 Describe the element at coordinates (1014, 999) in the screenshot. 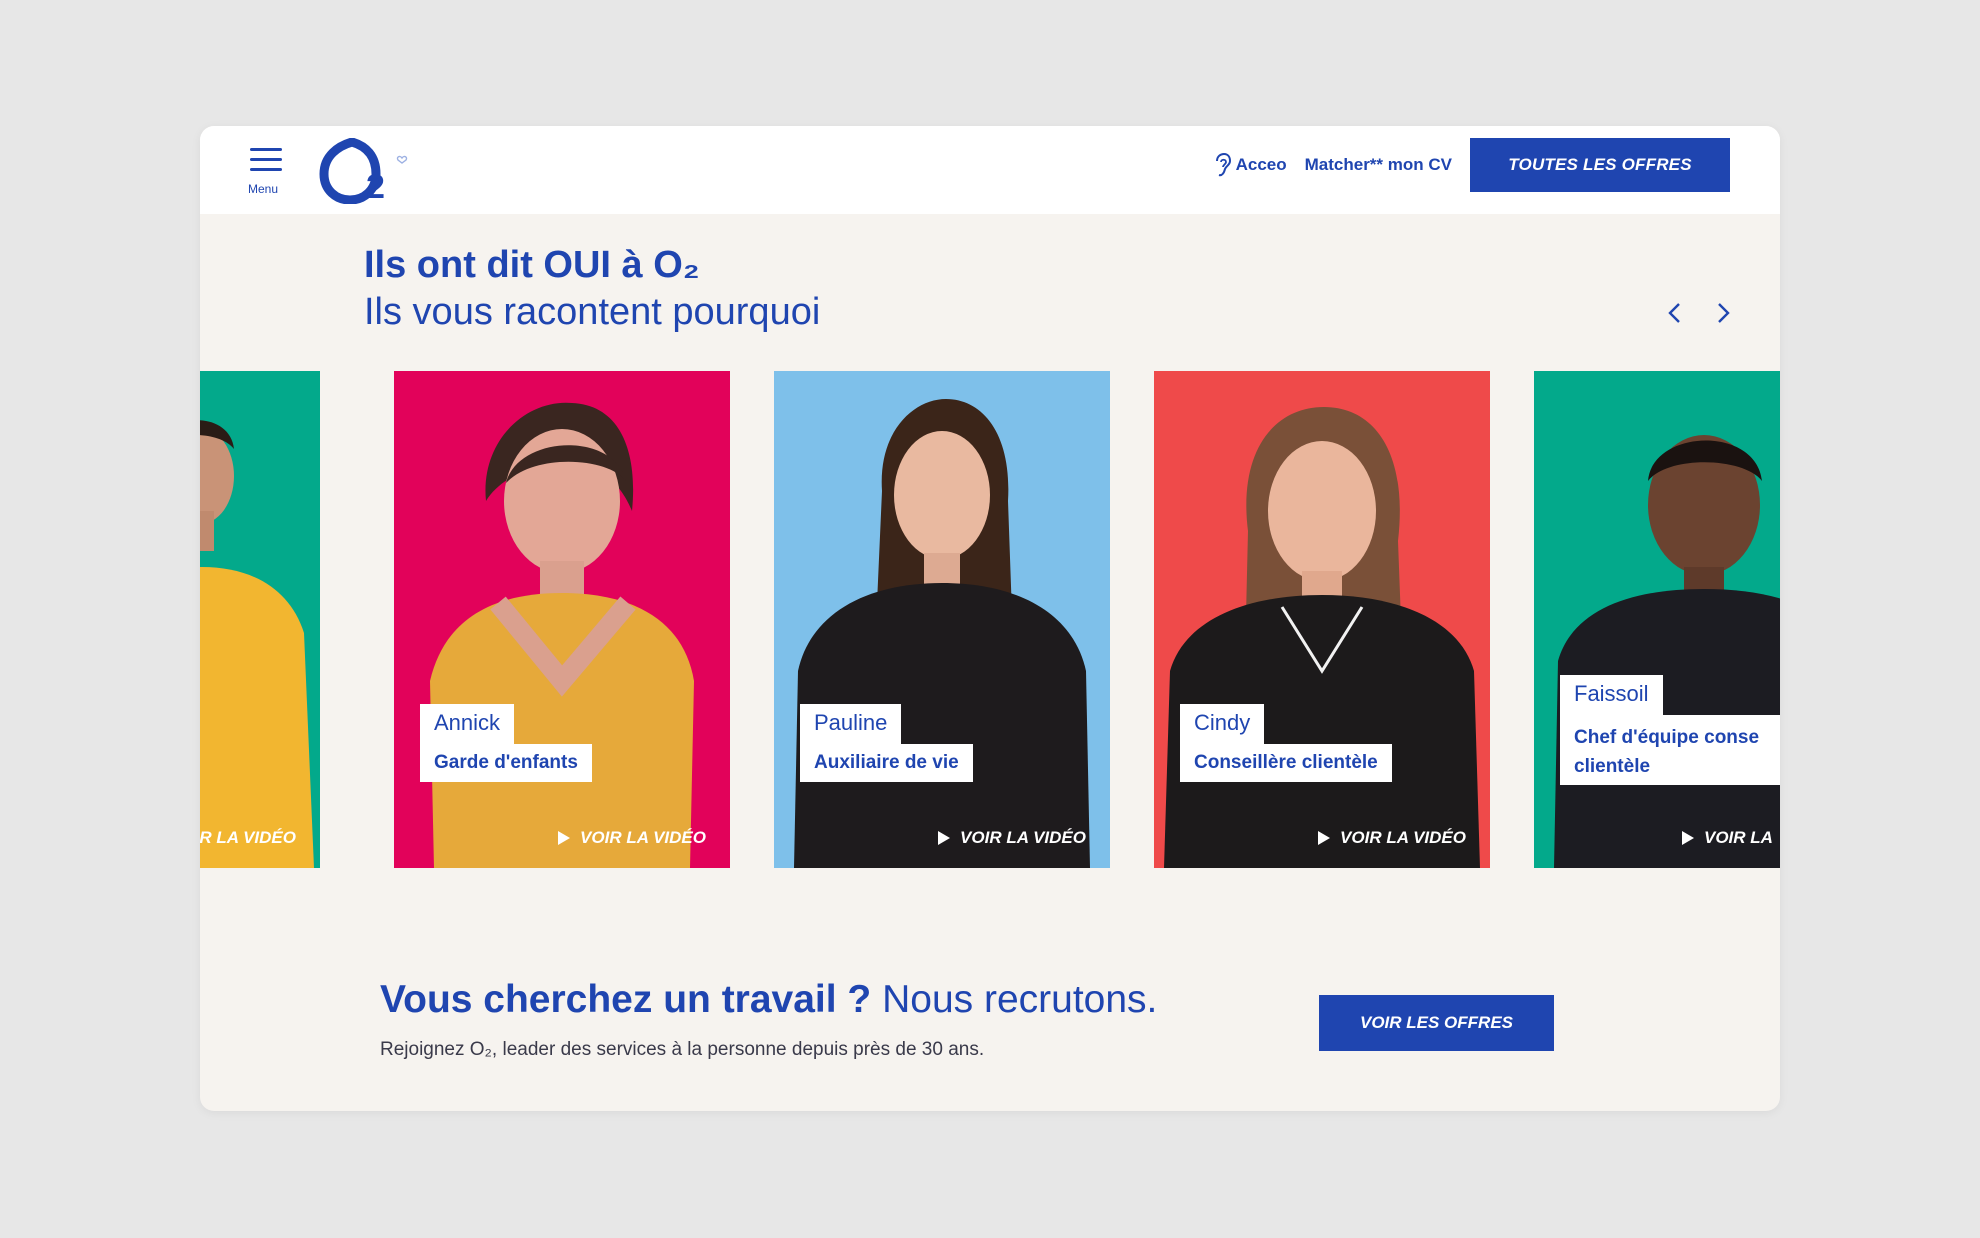

I see `recruiting-headline-light: Nous recrutons.` at that location.